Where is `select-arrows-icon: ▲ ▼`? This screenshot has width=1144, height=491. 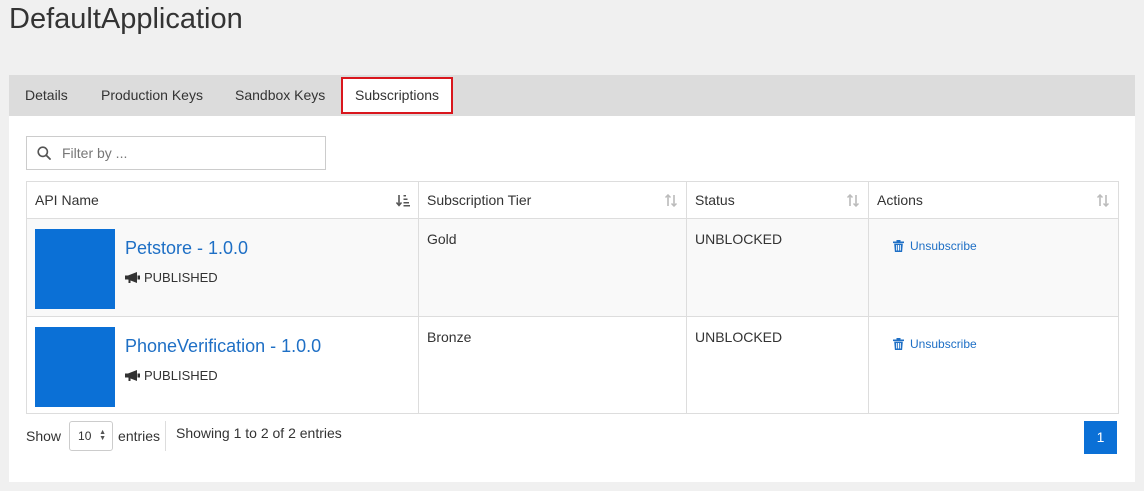
select-arrows-icon: ▲ ▼ is located at coordinates (103, 435).